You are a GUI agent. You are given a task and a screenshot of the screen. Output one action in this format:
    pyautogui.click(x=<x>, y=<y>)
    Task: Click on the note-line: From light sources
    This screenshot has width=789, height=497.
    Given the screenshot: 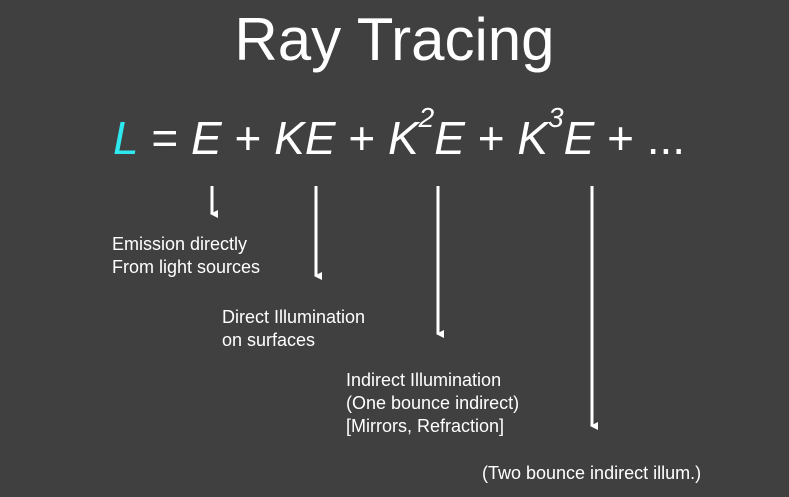 What is the action you would take?
    pyautogui.click(x=186, y=267)
    